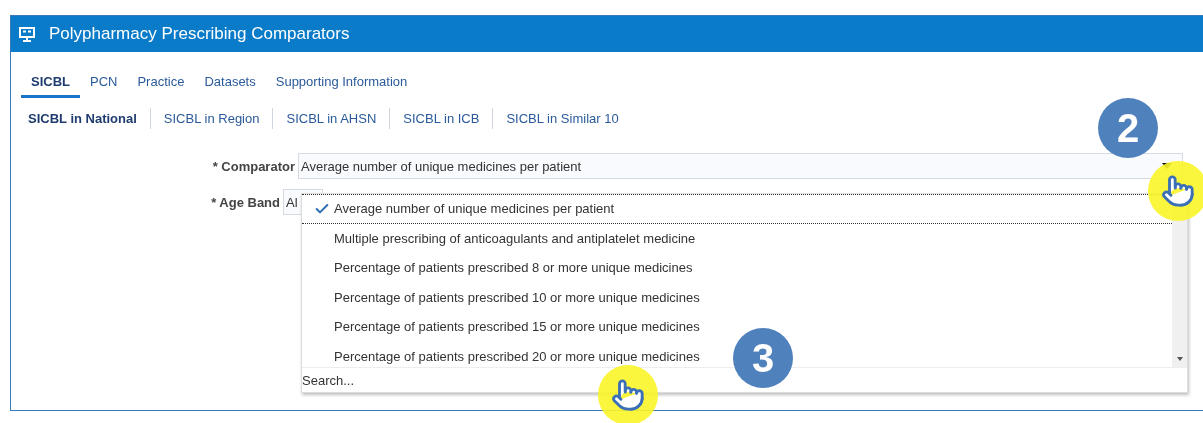  What do you see at coordinates (740, 166) in the screenshot?
I see `select-field: Average number of unique medicines per patient` at bounding box center [740, 166].